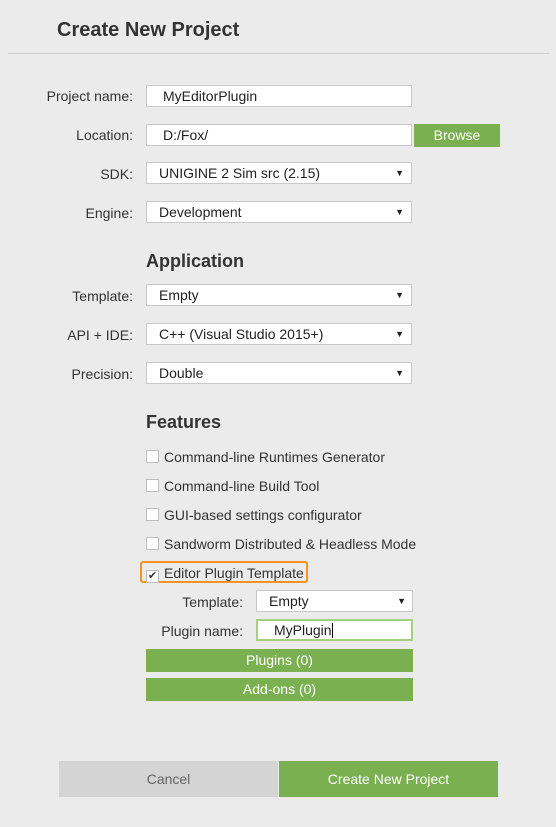 This screenshot has height=827, width=556. I want to click on features-heading: Features, so click(184, 422).